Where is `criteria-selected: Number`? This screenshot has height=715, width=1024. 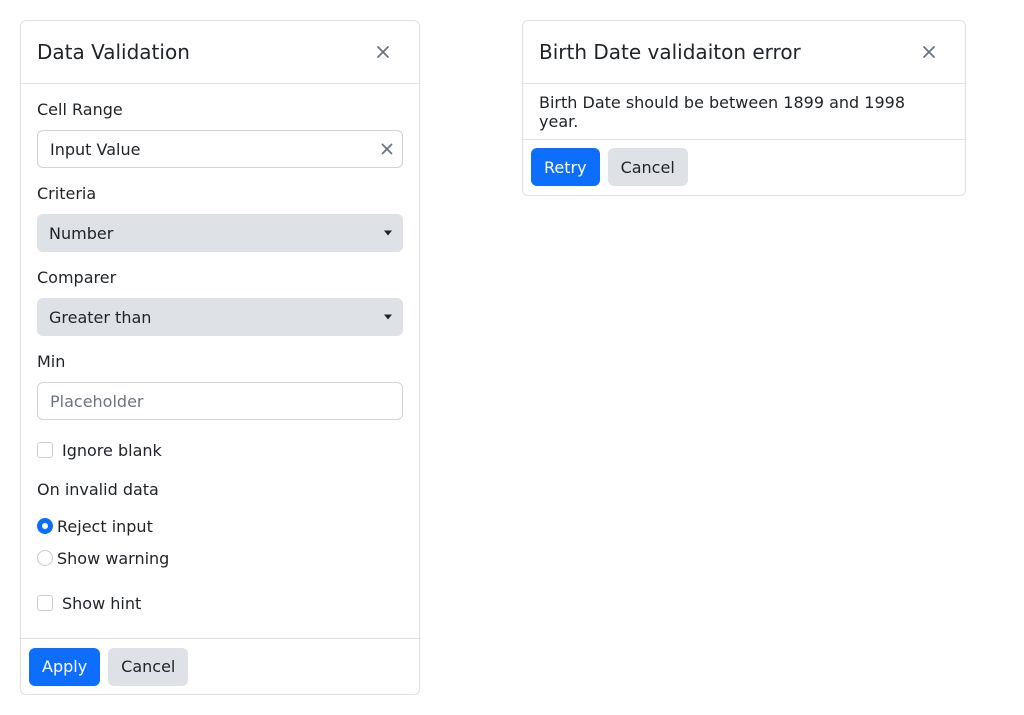
criteria-selected: Number is located at coordinates (81, 233).